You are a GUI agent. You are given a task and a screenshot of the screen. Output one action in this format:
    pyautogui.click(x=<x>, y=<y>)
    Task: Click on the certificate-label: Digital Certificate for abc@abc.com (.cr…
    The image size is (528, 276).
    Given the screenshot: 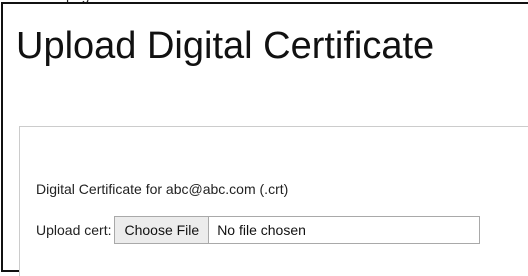 What is the action you would take?
    pyautogui.click(x=162, y=189)
    